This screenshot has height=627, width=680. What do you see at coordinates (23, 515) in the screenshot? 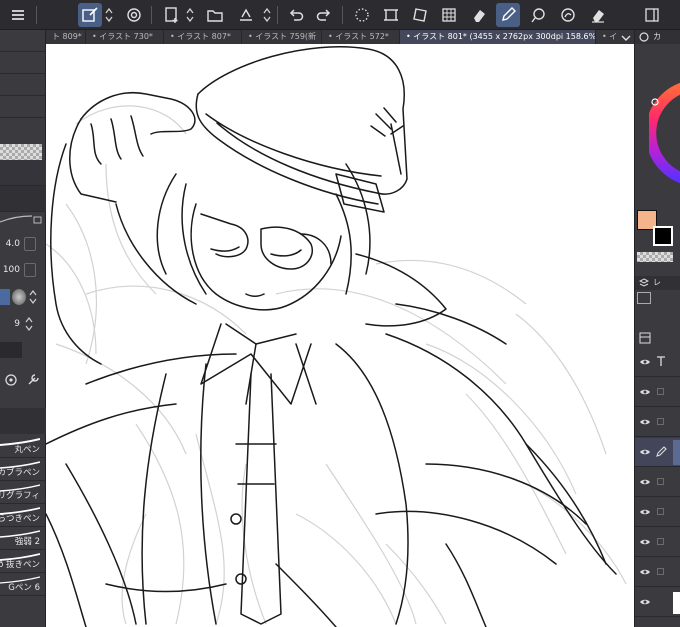
I see `brush-item: らつきペン` at bounding box center [23, 515].